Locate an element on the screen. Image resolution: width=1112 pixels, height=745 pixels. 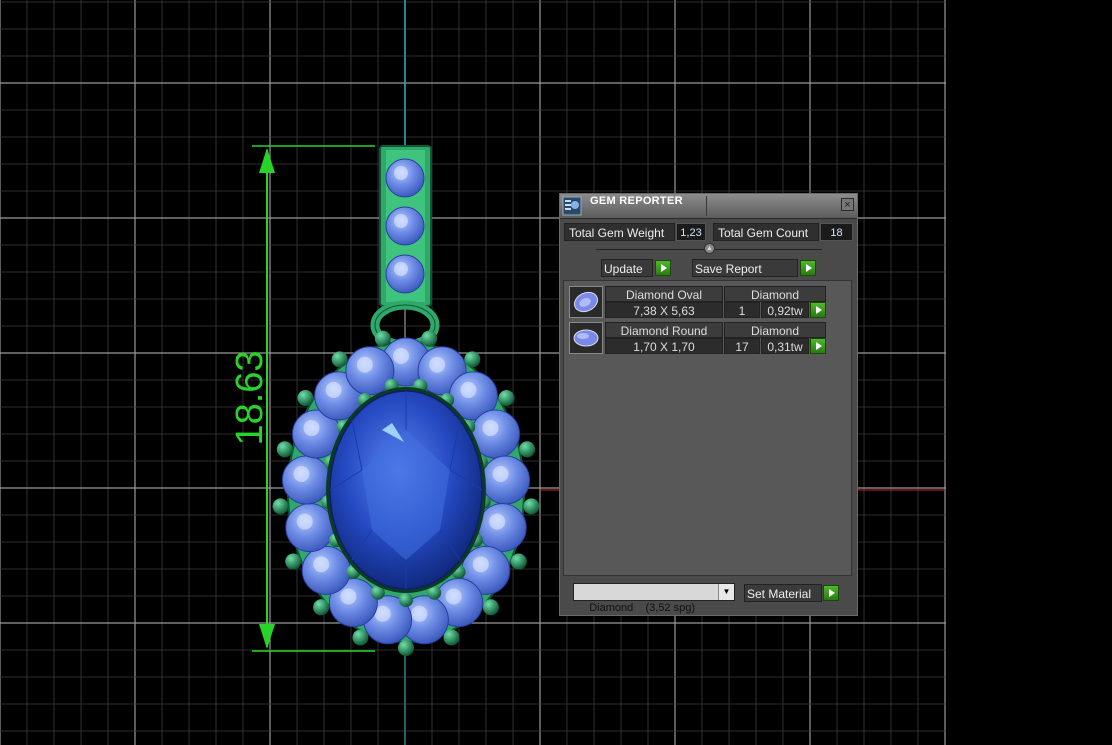
total-gem-count-label: Total Gem Count is located at coordinates (766, 232).